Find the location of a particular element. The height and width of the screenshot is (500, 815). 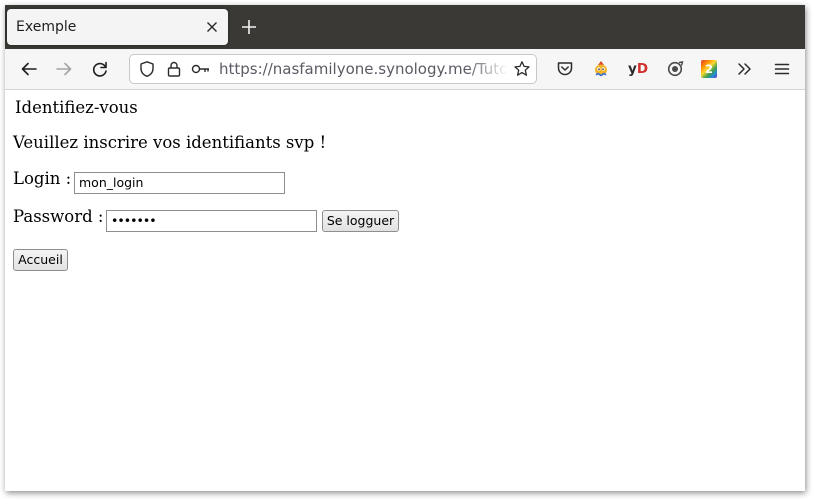

hamburger-menu-icon is located at coordinates (782, 69).